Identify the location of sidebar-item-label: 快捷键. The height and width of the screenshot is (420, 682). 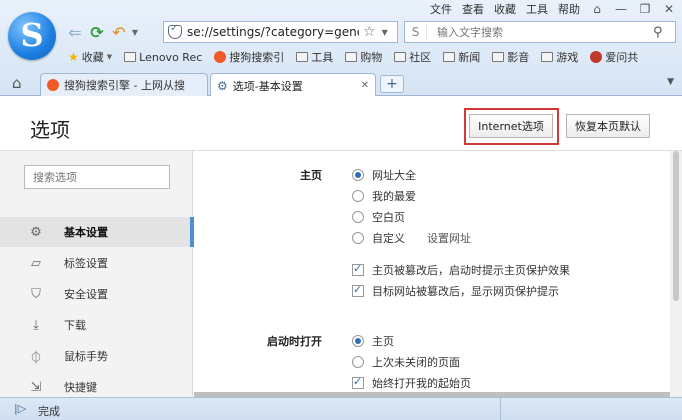
(80, 387).